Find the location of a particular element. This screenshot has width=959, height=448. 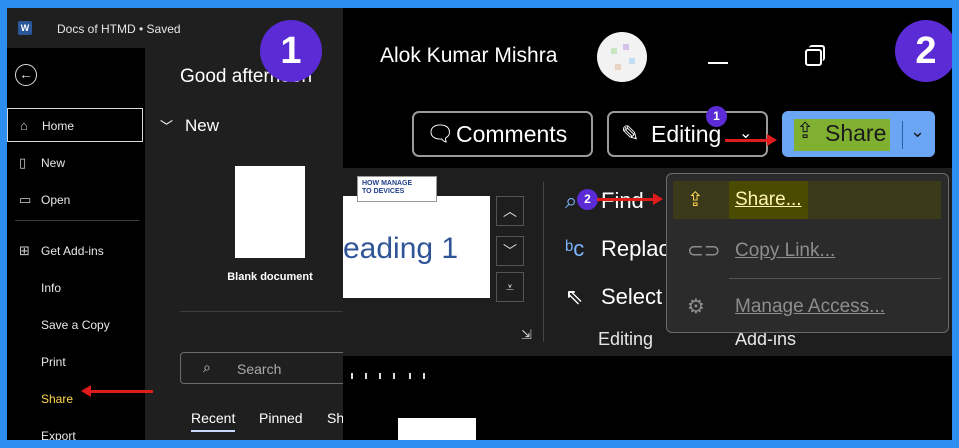

search-placeholder: Search is located at coordinates (259, 369).